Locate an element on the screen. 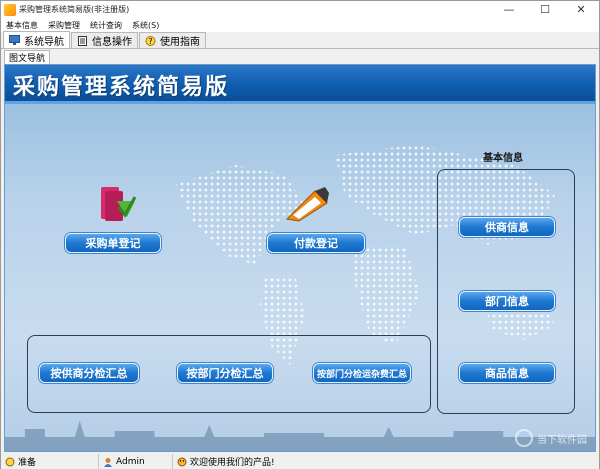 This screenshot has width=600, height=469. menu-statistics: 统计查询 is located at coordinates (106, 25).